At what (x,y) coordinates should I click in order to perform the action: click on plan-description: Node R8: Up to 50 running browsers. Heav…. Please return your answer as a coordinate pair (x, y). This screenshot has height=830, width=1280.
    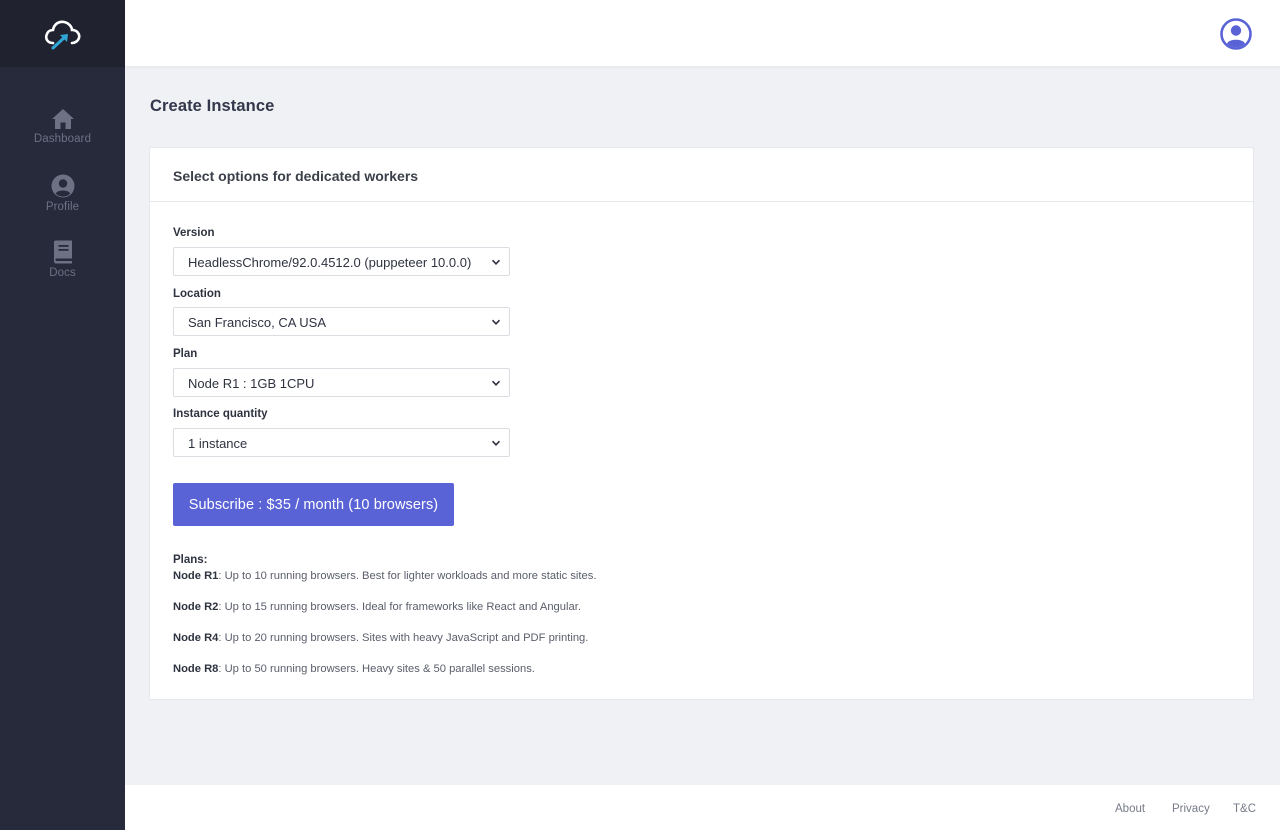
    Looking at the image, I should click on (354, 669).